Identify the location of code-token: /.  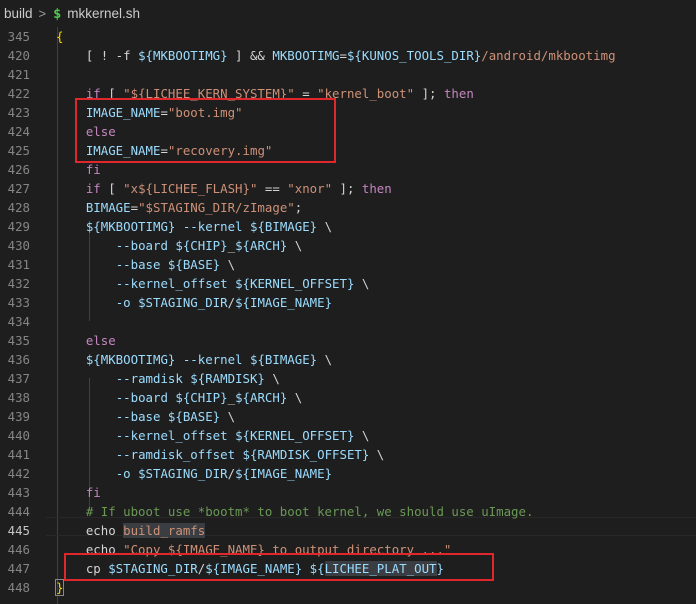
(231, 302).